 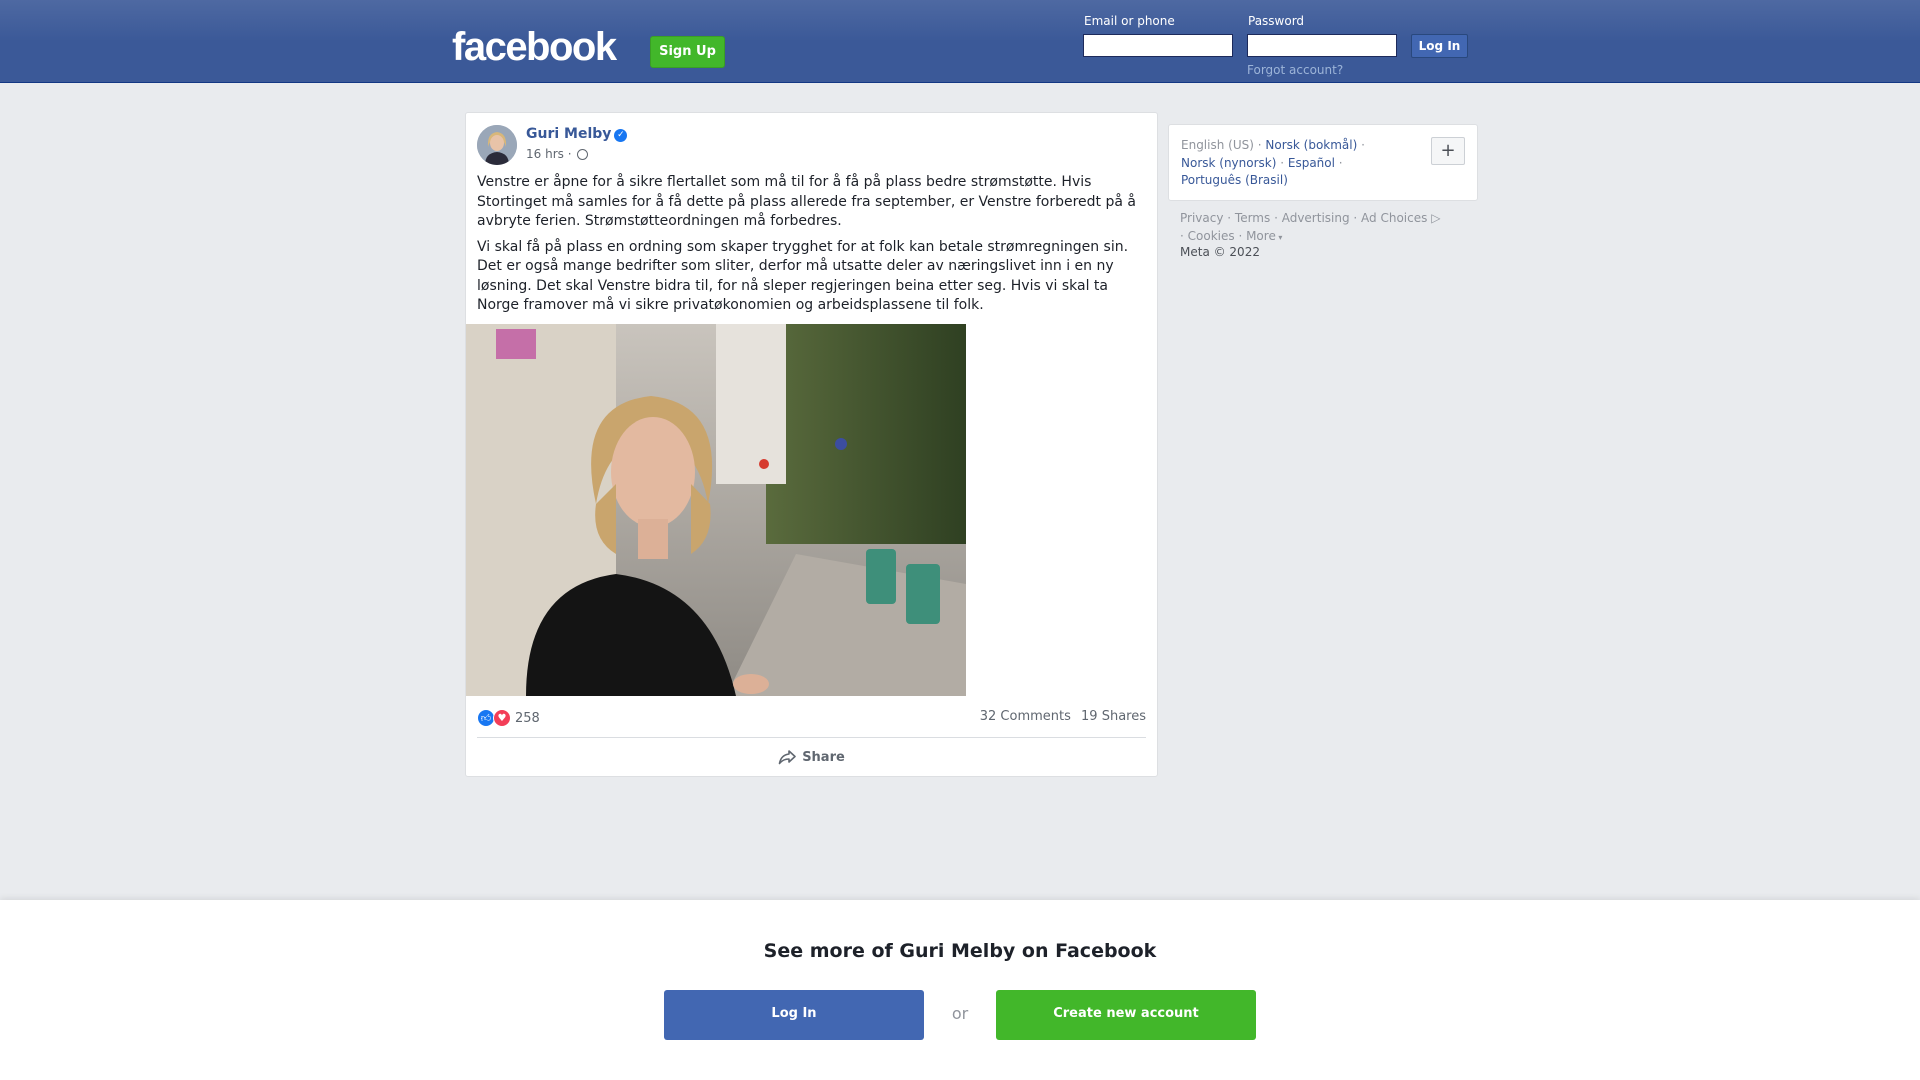 I want to click on footer-link-more: More, so click(x=1261, y=236).